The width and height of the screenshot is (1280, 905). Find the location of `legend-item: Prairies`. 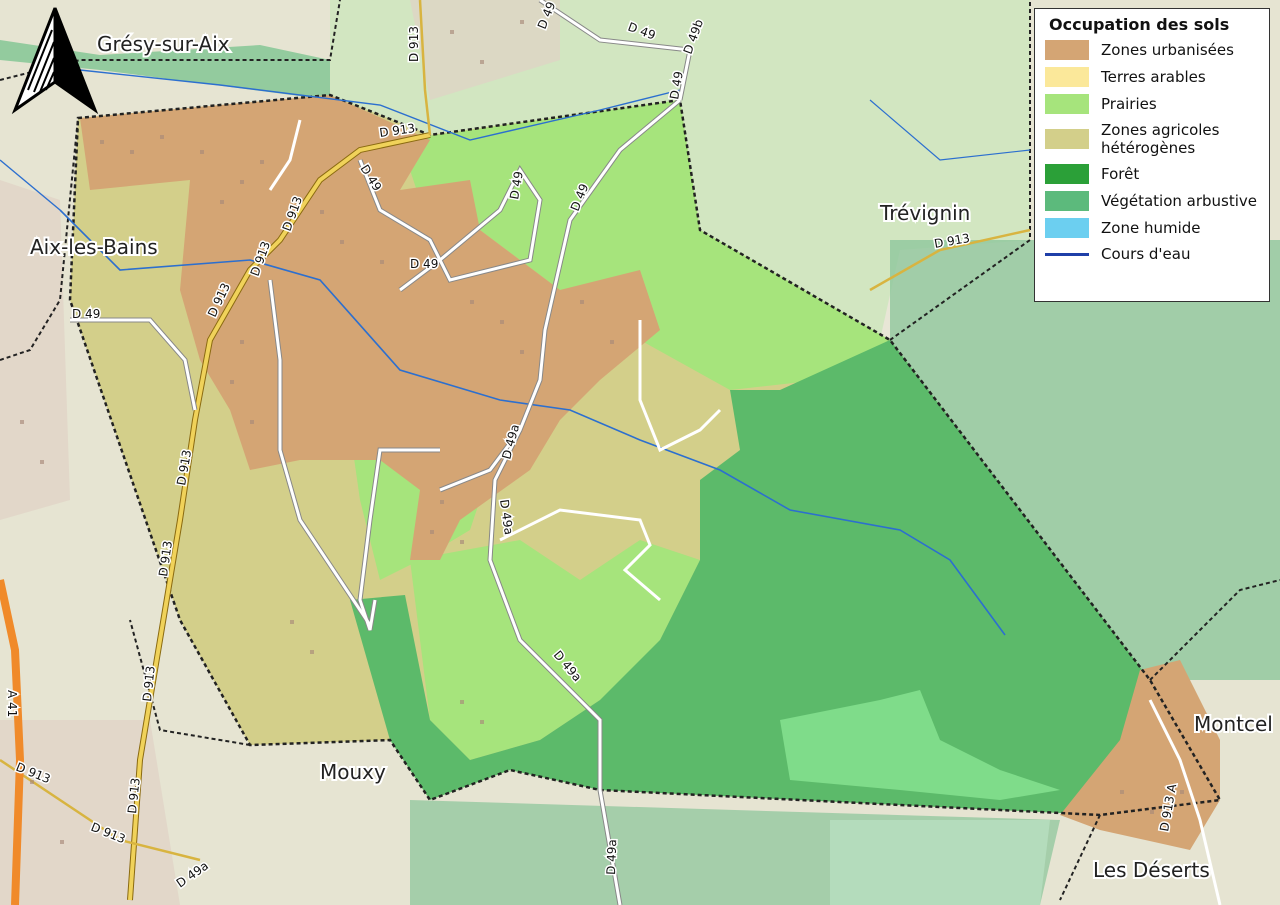

legend-item: Prairies is located at coordinates (1152, 104).